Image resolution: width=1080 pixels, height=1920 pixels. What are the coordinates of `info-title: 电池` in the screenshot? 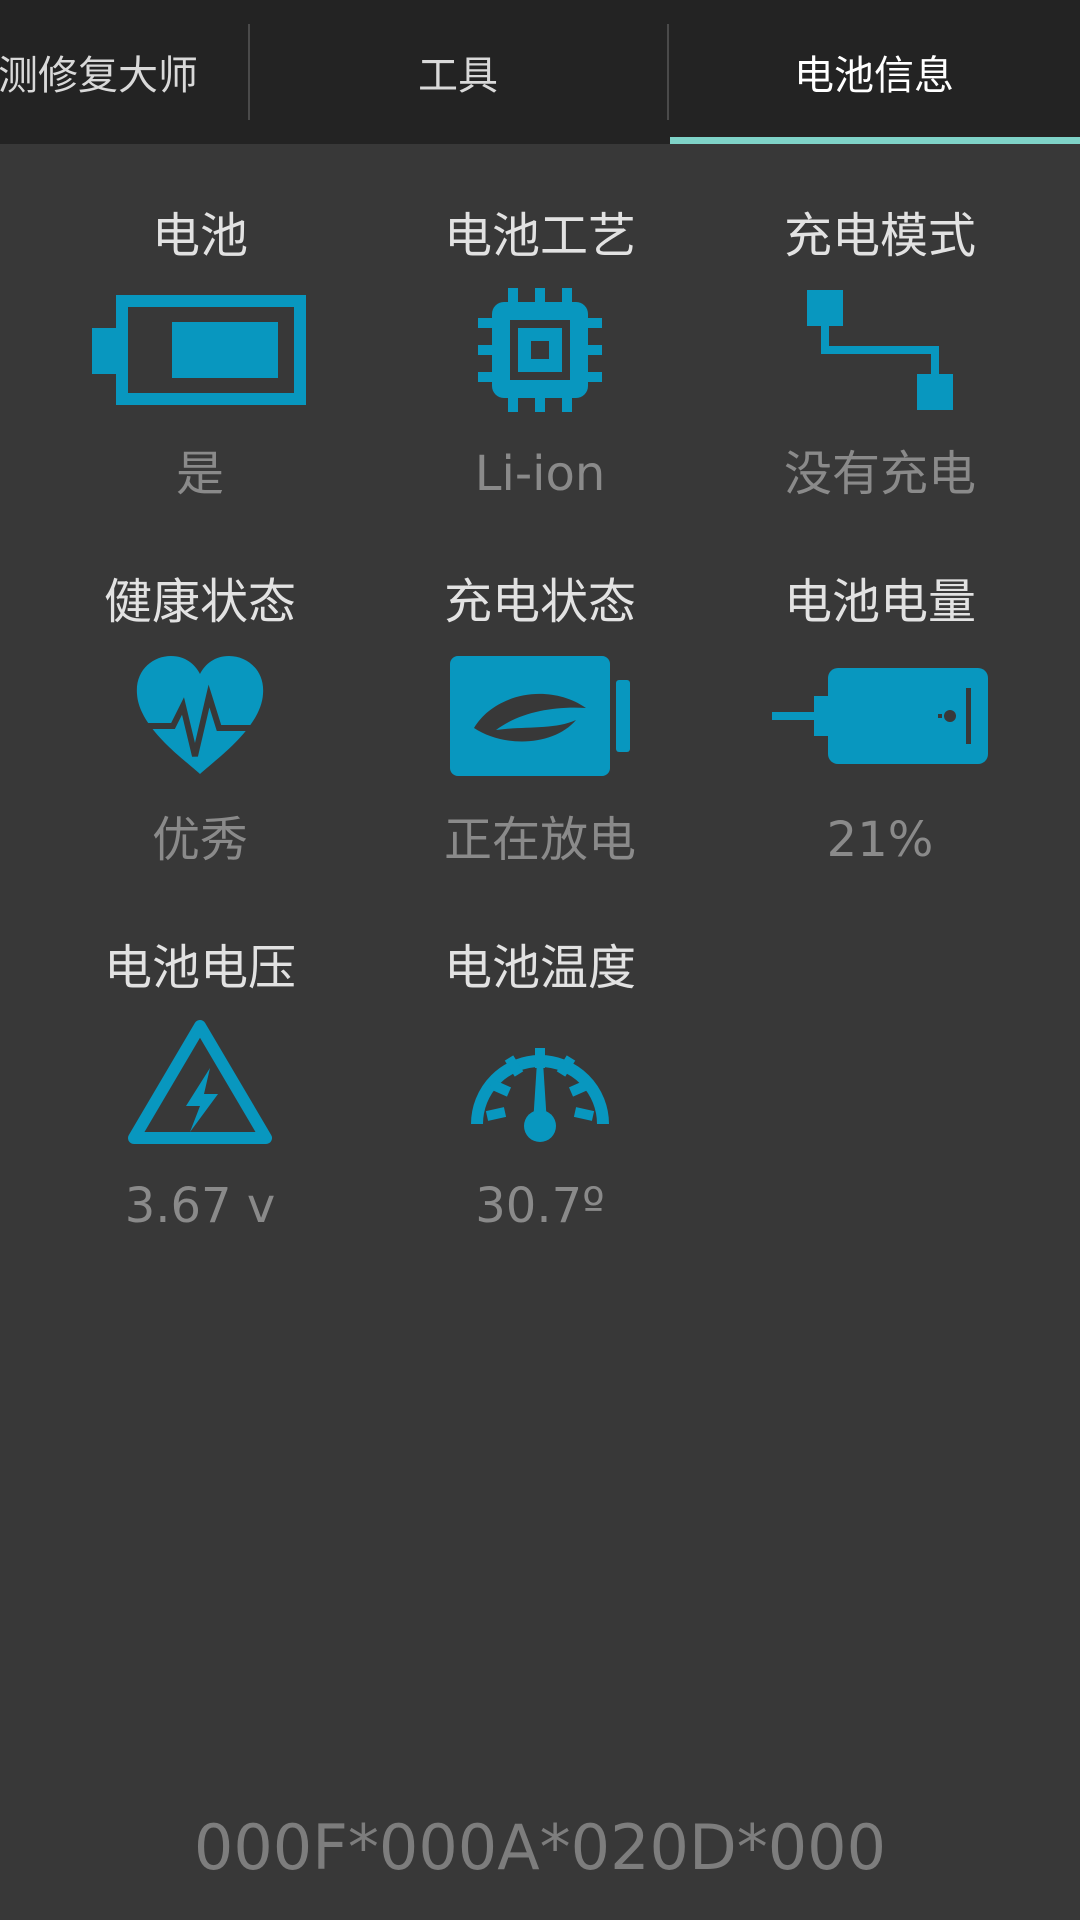 It's located at (199, 236).